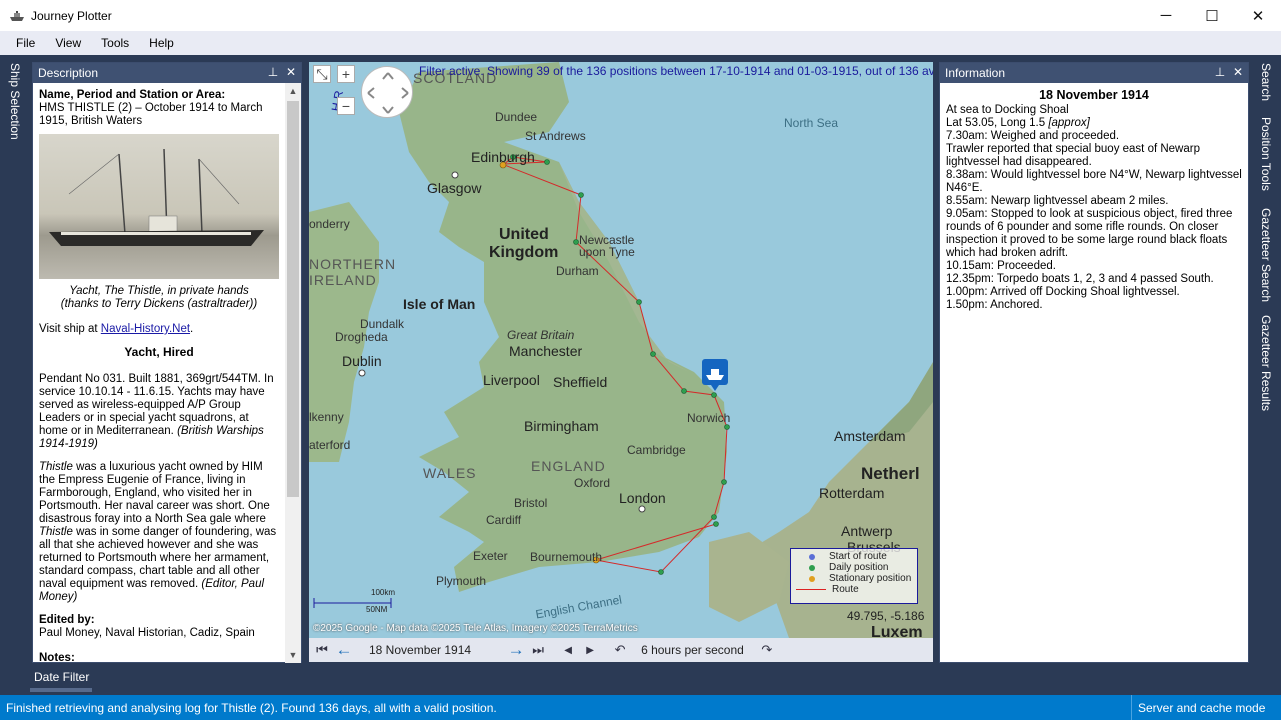 The height and width of the screenshot is (720, 1281). I want to click on server-mode: Server and cache mode, so click(1198, 707).